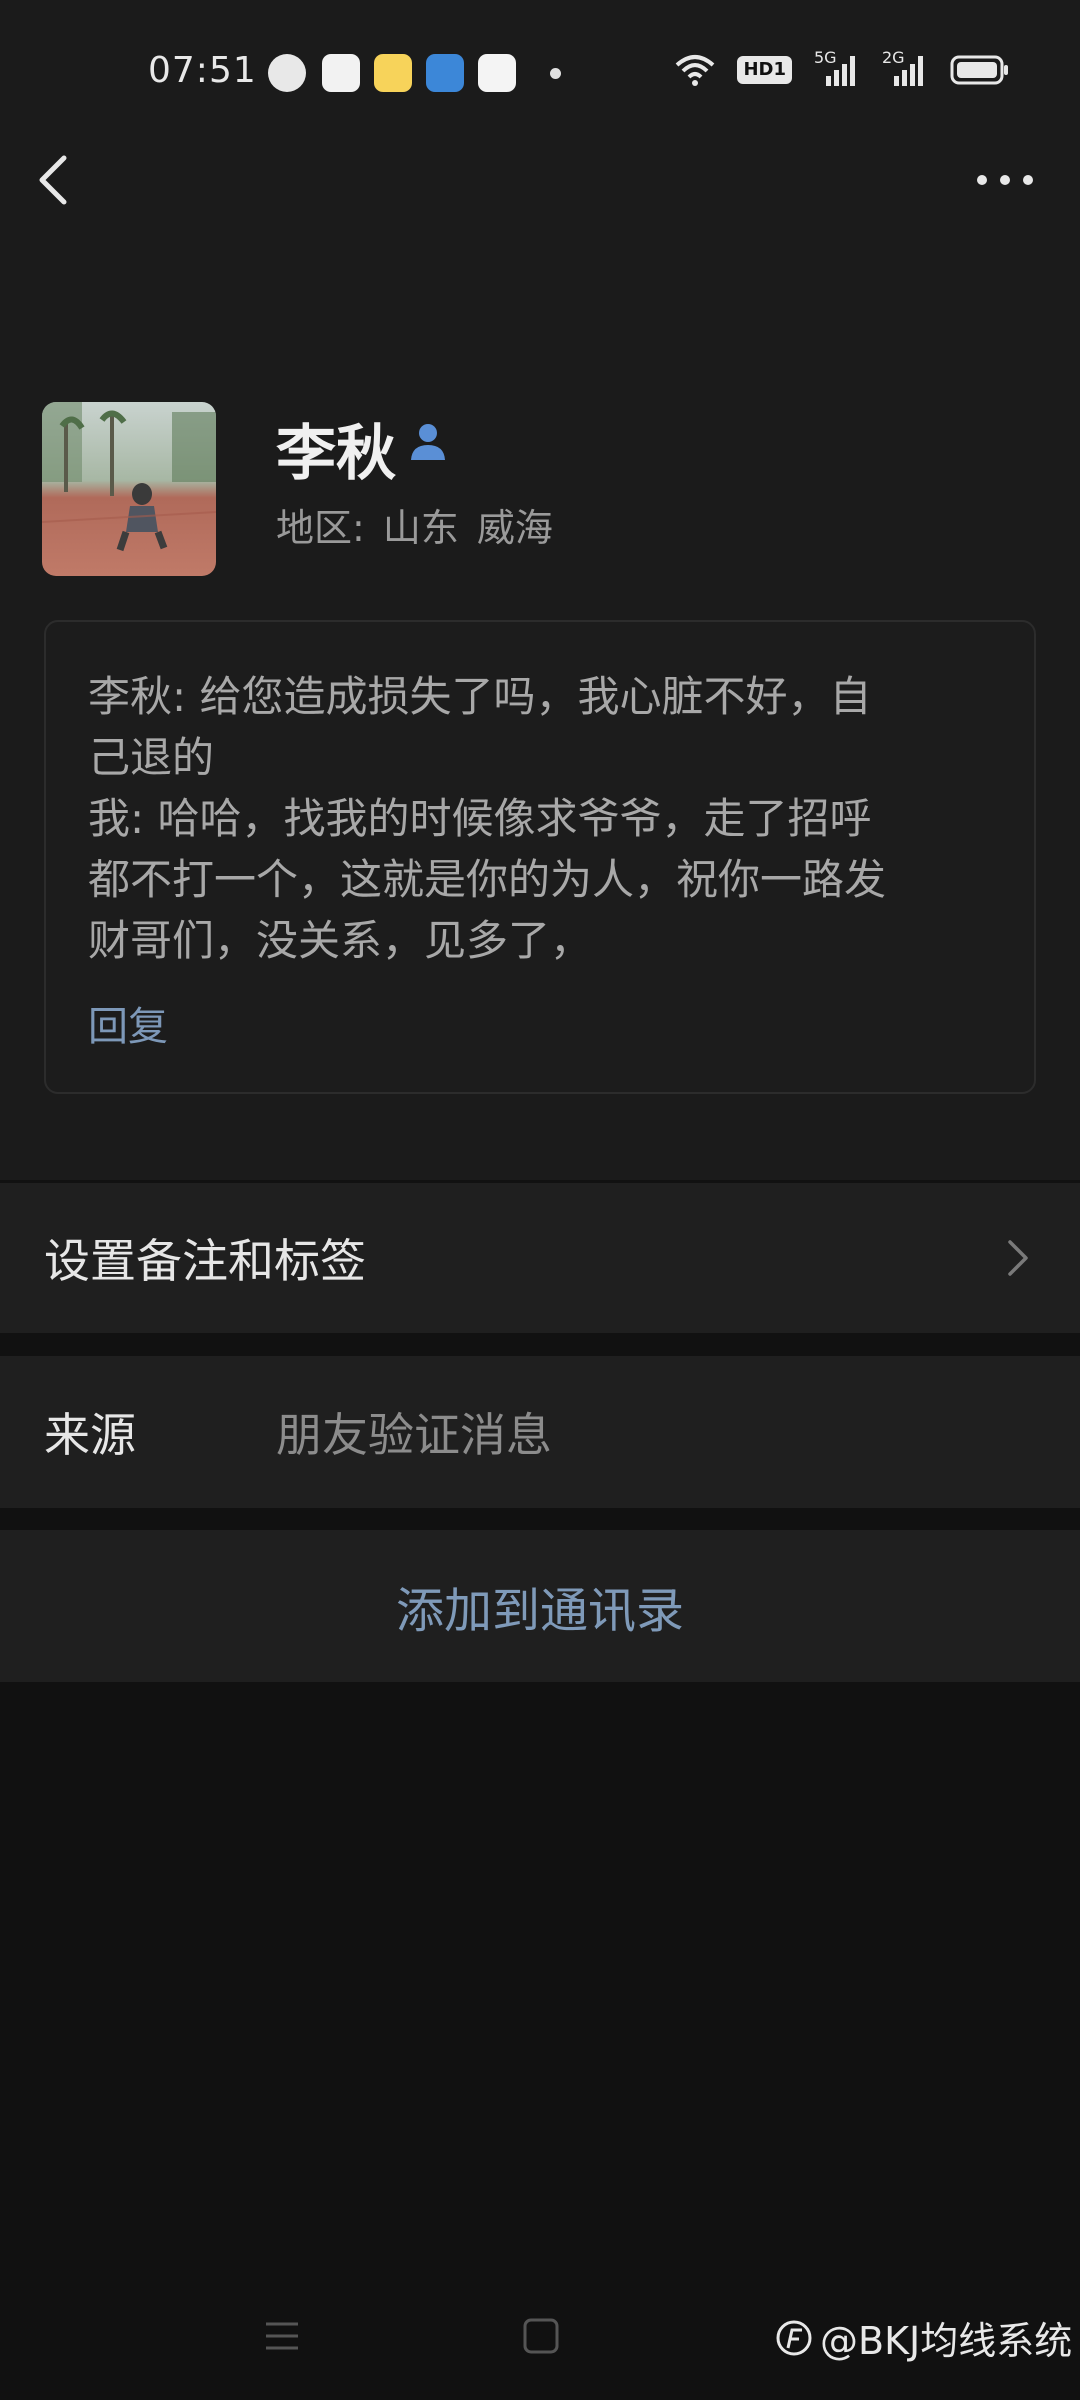 This screenshot has width=1080, height=2400. What do you see at coordinates (151, 757) in the screenshot?
I see `message-line: 己退的` at bounding box center [151, 757].